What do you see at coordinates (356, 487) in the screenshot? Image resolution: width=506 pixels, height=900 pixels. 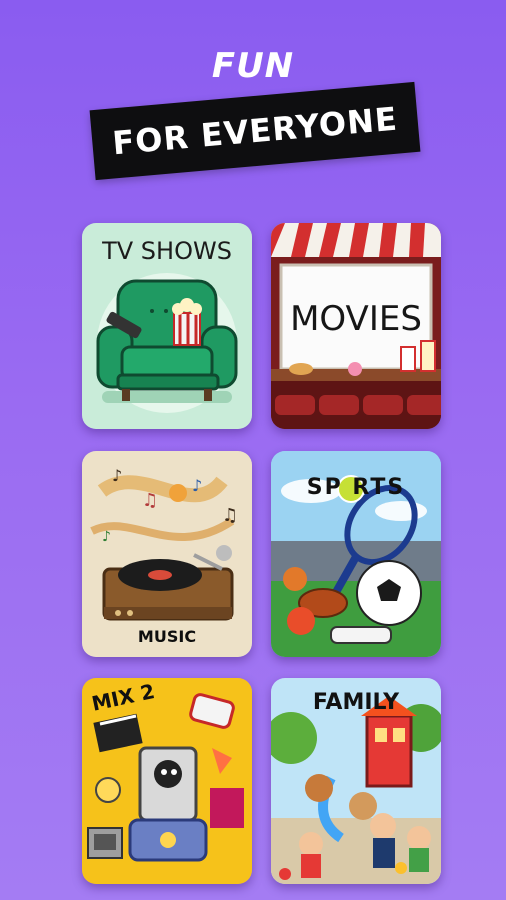 I see `card-label-sports: SP RTS` at bounding box center [356, 487].